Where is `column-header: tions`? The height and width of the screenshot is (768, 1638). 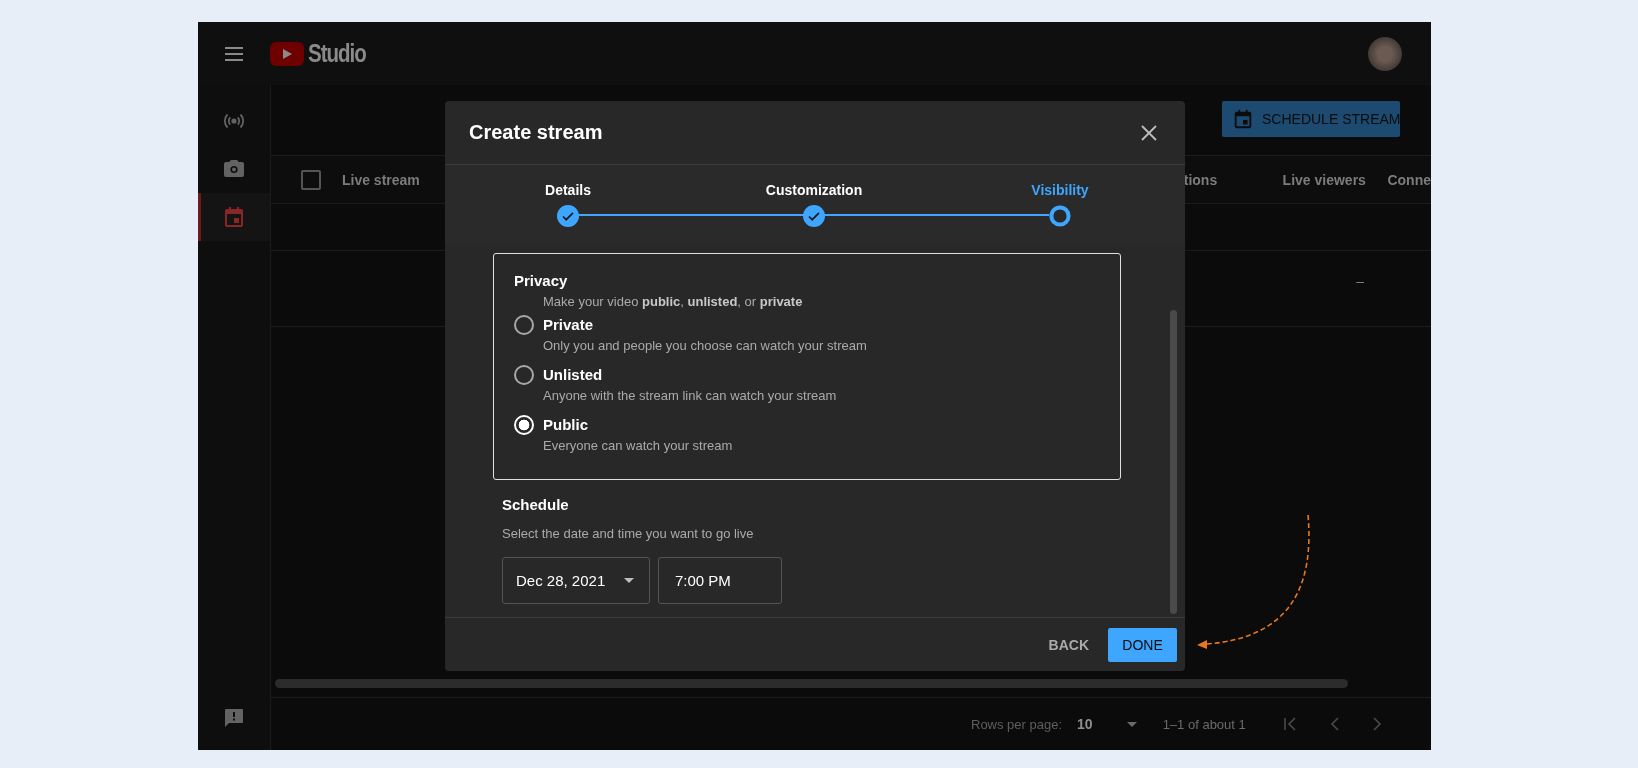 column-header: tions is located at coordinates (1233, 179).